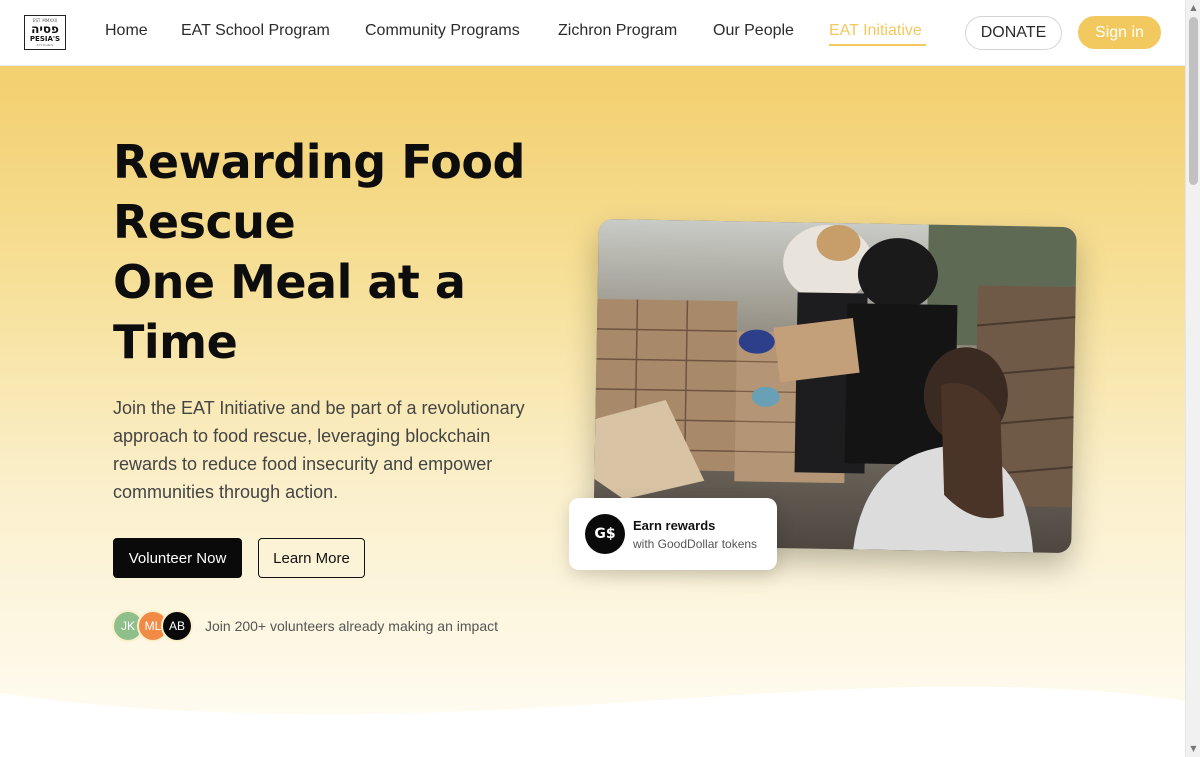 The width and height of the screenshot is (1200, 757). I want to click on badge-subtitle: with GoodDollar tokens, so click(695, 544).